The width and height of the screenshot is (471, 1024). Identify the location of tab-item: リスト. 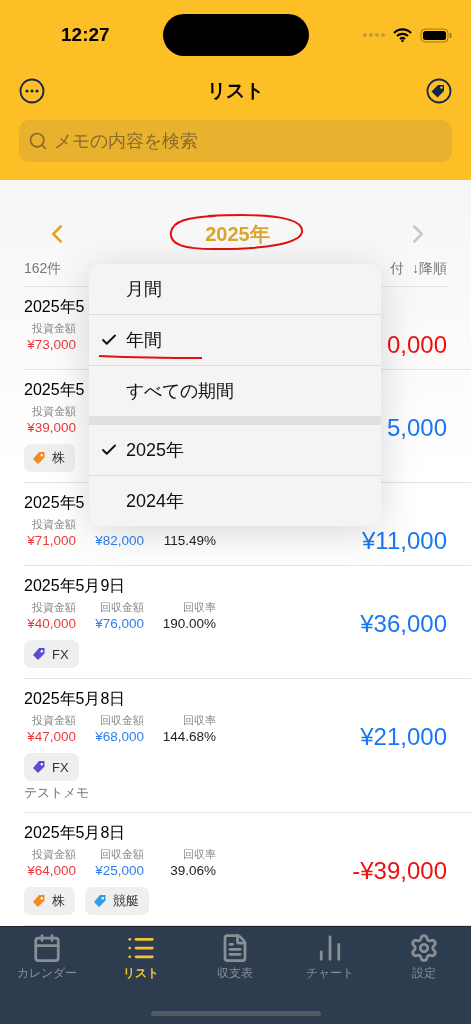
(141, 957).